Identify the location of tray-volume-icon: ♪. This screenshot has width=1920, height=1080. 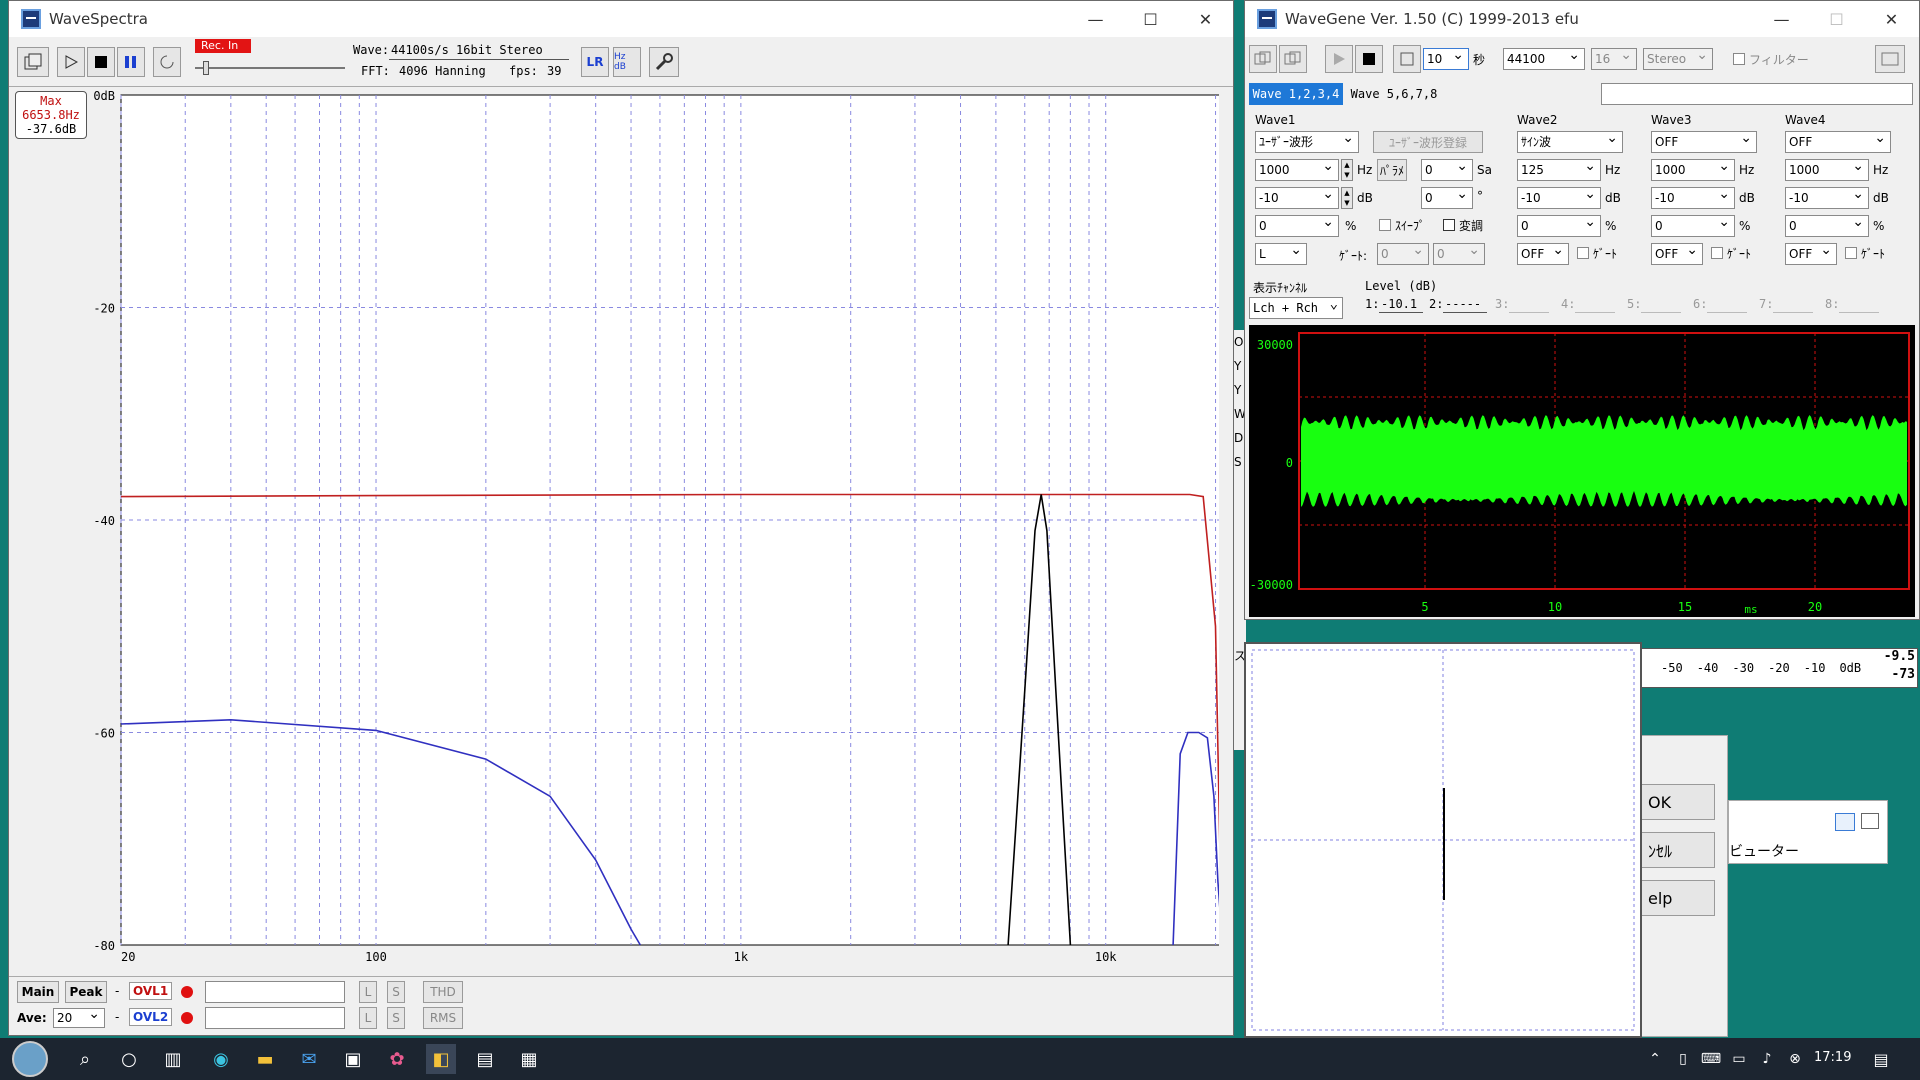
(1767, 1059).